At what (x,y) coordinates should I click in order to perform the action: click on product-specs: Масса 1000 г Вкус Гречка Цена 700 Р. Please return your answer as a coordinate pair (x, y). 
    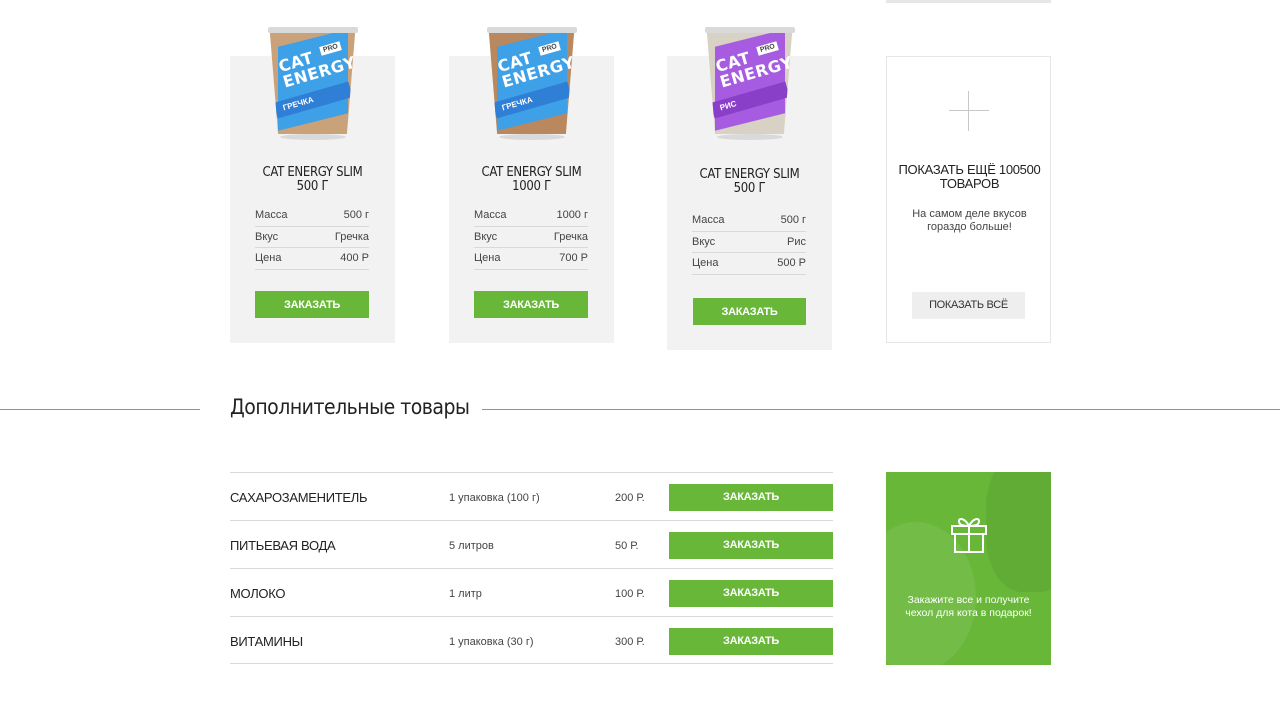
    Looking at the image, I should click on (531, 237).